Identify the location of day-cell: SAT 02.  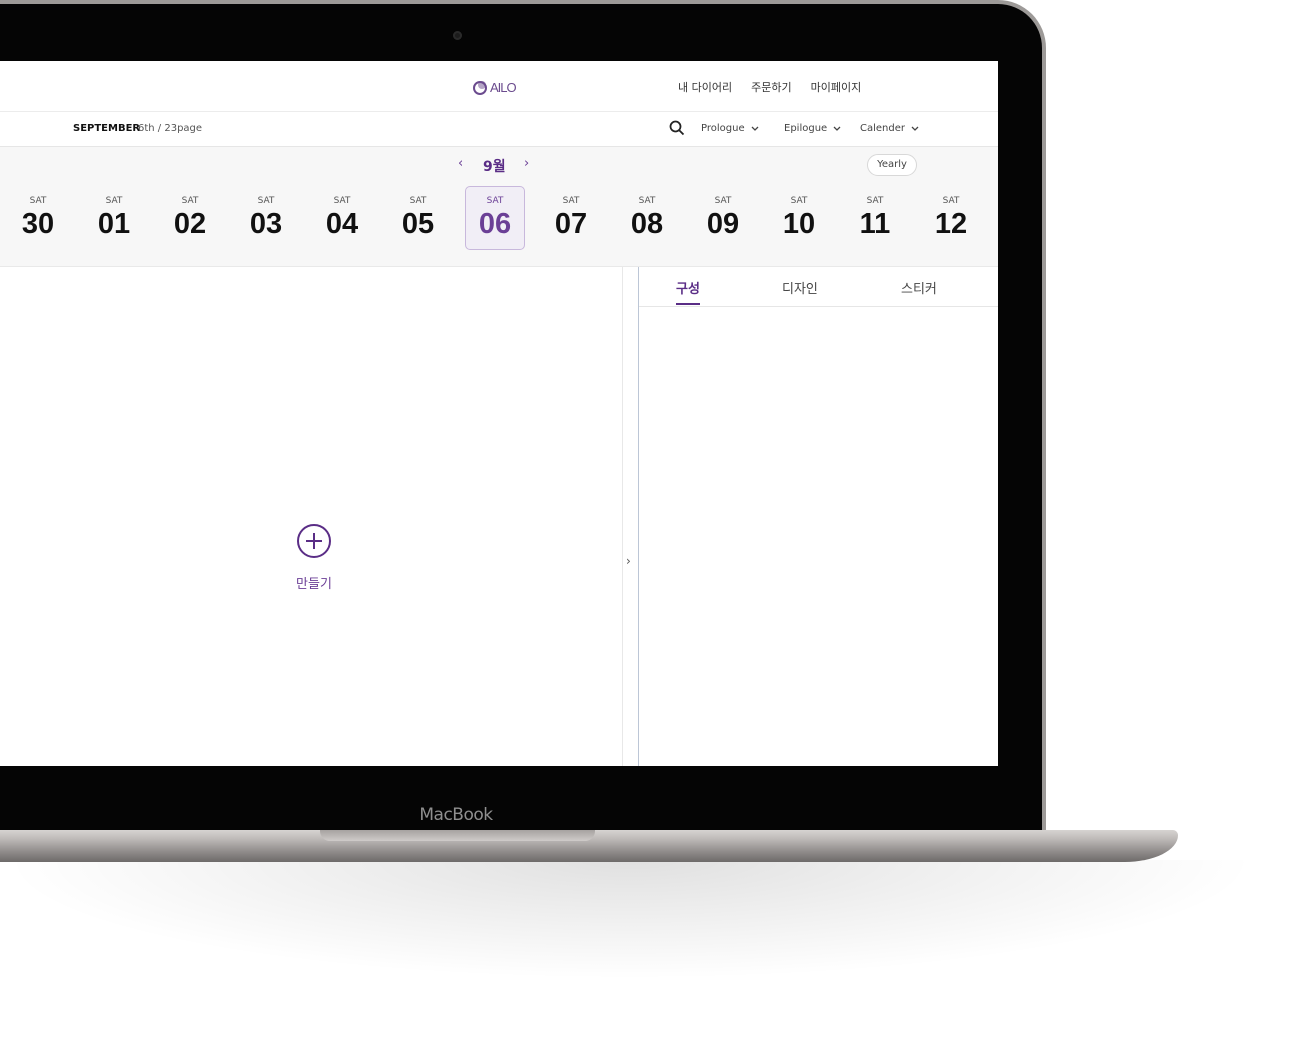
(190, 218).